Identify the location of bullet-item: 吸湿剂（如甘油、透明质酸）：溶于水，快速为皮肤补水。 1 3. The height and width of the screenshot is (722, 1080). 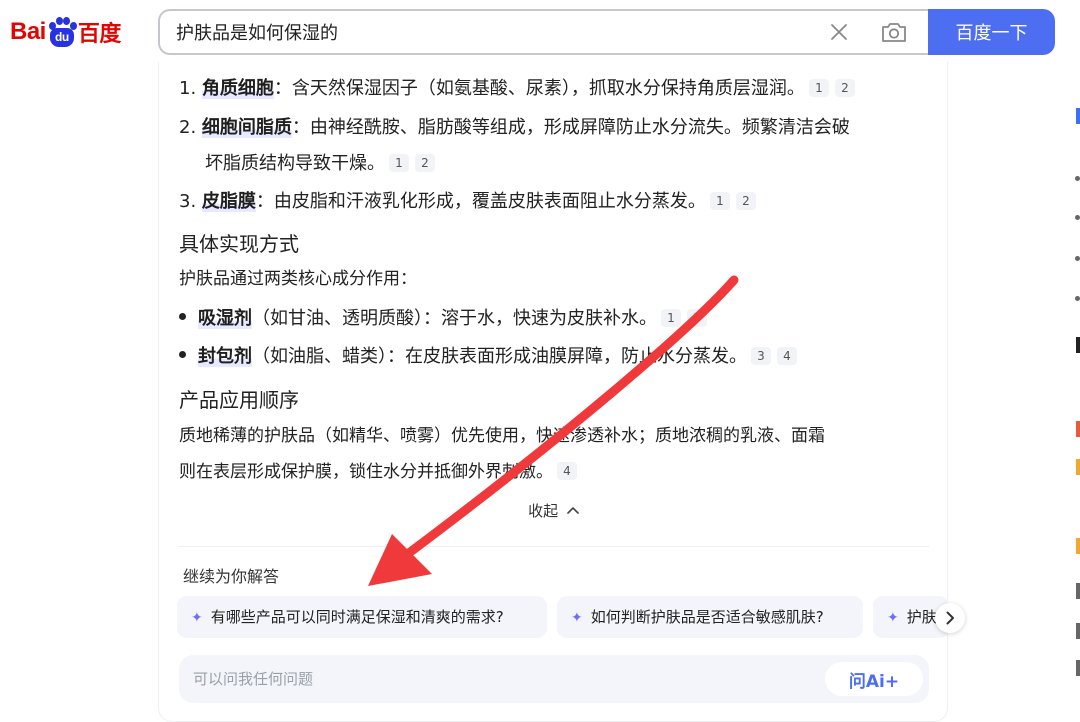
(443, 319).